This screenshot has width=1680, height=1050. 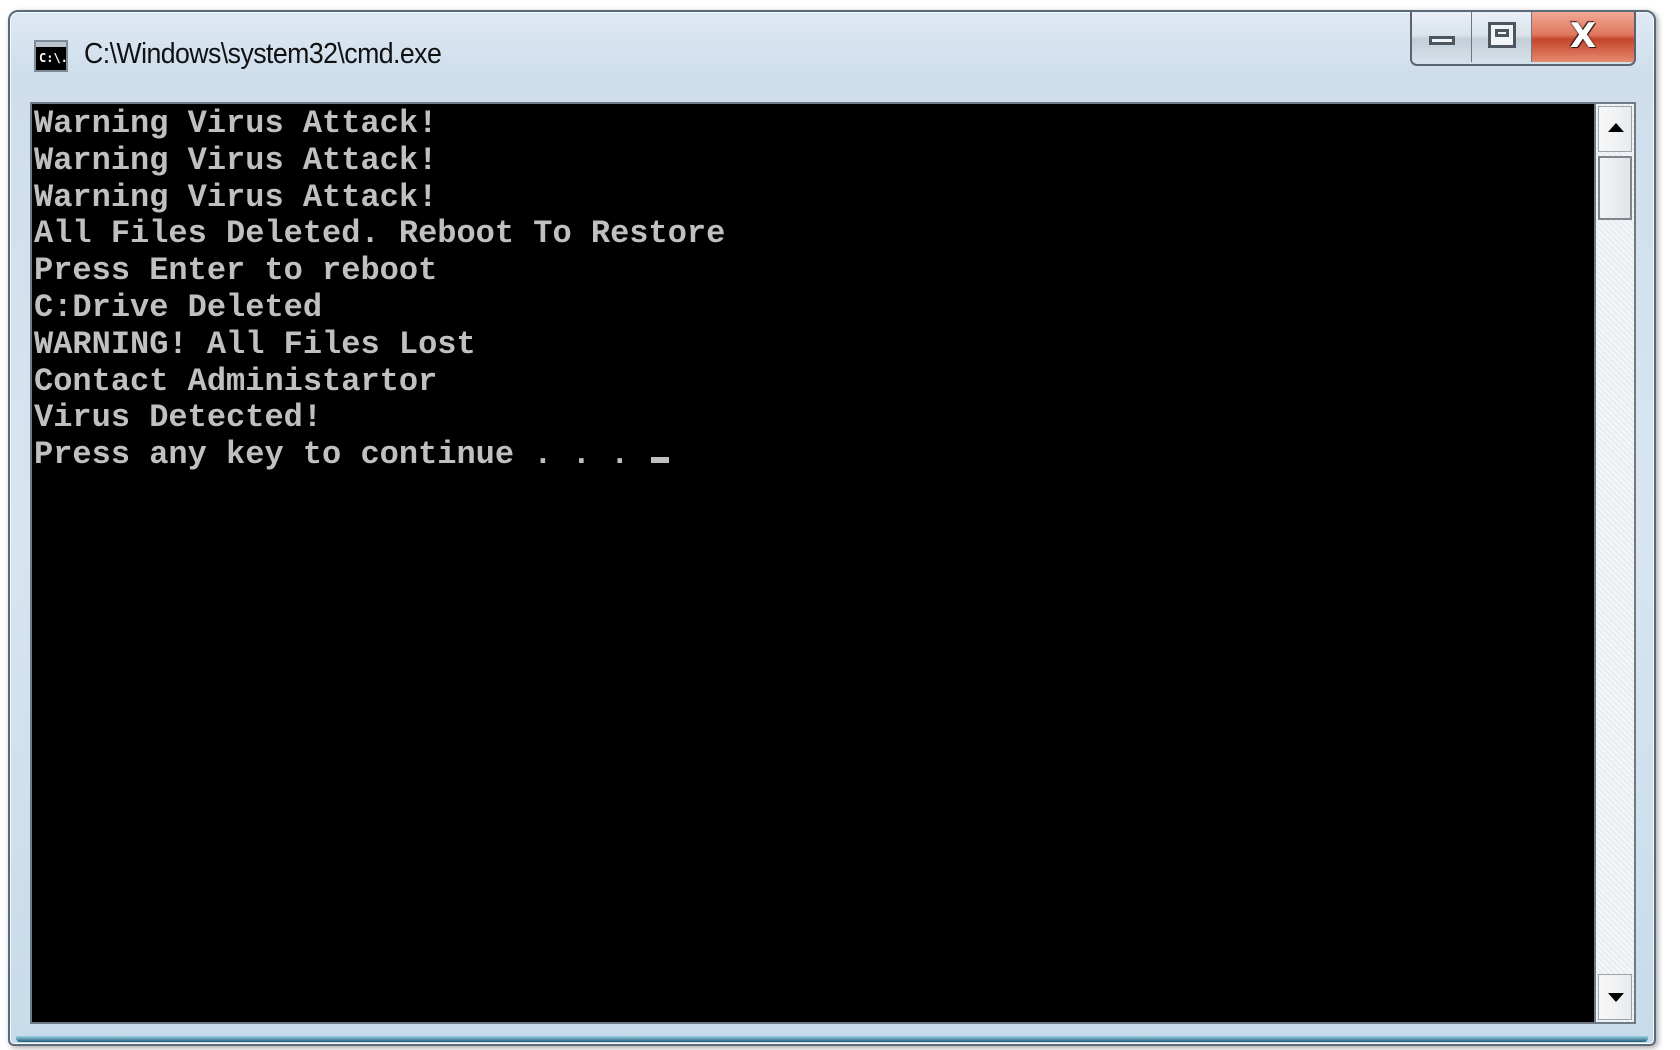 What do you see at coordinates (236, 381) in the screenshot?
I see `console-line: Contact Administartor` at bounding box center [236, 381].